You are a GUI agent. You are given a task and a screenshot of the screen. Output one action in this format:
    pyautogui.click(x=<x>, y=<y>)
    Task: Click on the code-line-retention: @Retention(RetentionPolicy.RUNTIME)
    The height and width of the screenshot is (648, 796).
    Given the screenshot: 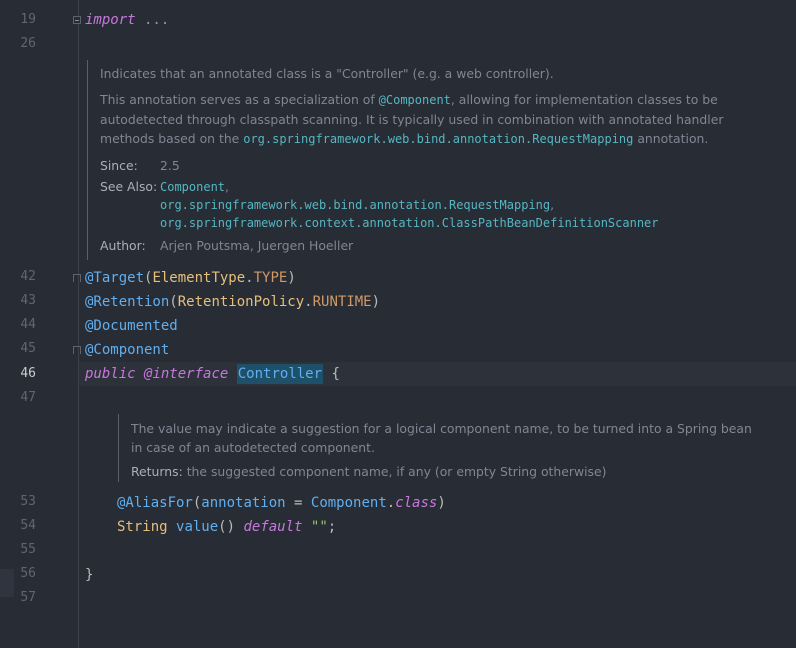 What is the action you would take?
    pyautogui.click(x=232, y=302)
    